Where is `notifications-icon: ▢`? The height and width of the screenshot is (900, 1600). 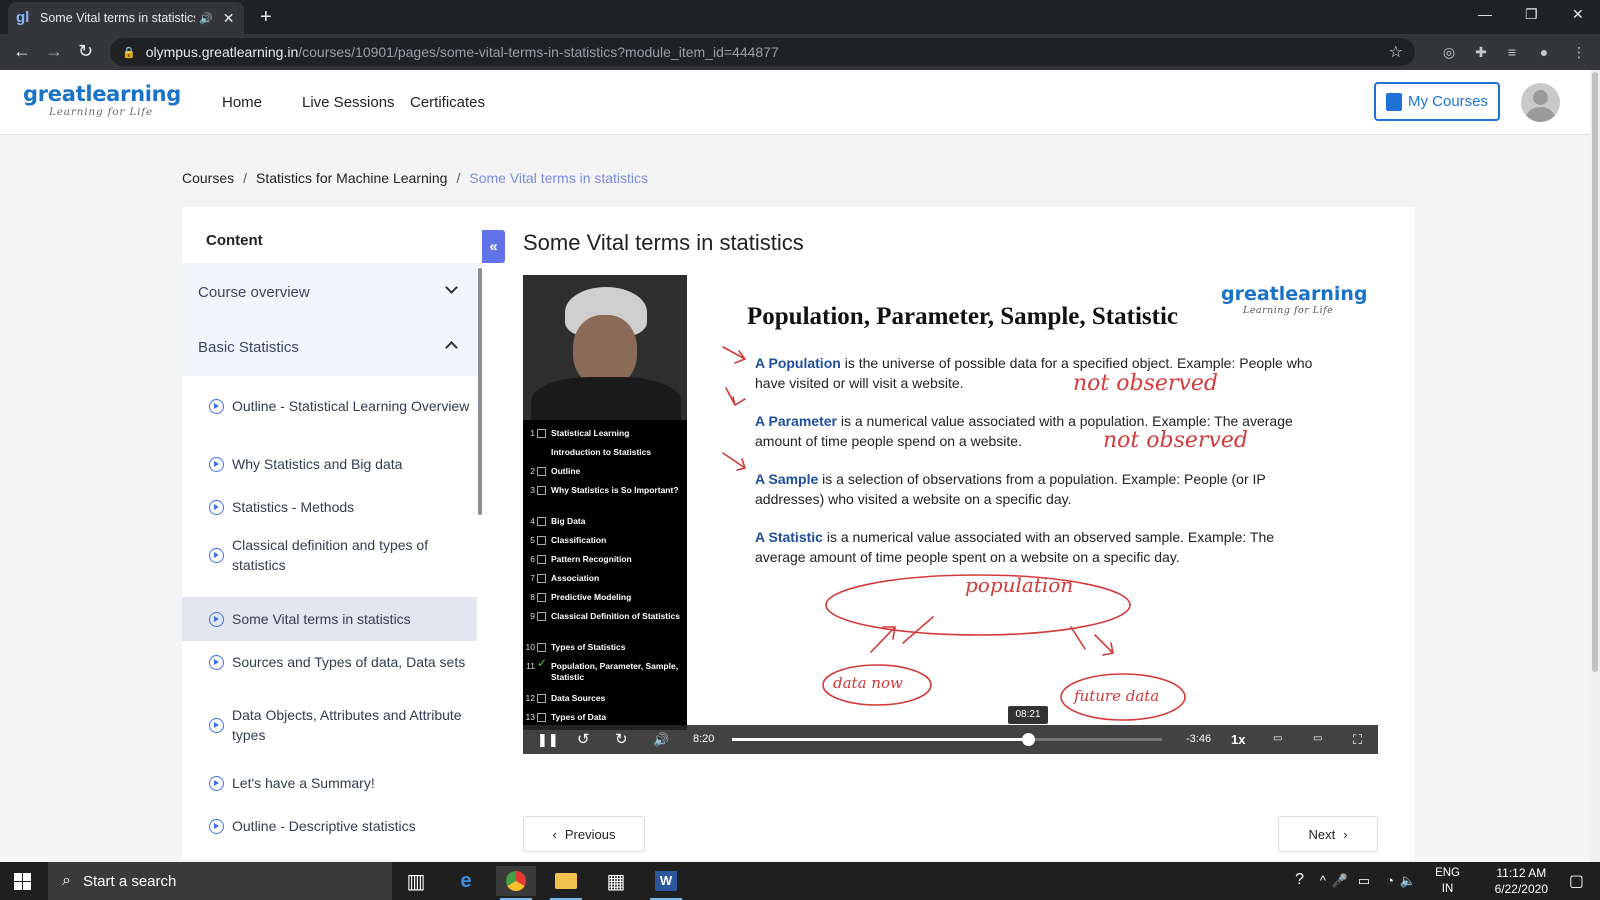 notifications-icon: ▢ is located at coordinates (1576, 881).